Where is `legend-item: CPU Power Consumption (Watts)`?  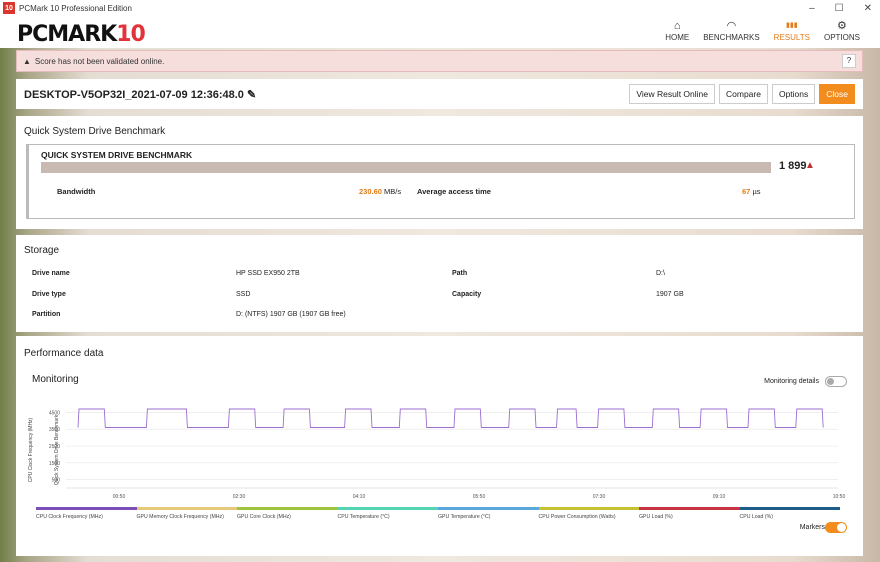 legend-item: CPU Power Consumption (Watts) is located at coordinates (588, 513).